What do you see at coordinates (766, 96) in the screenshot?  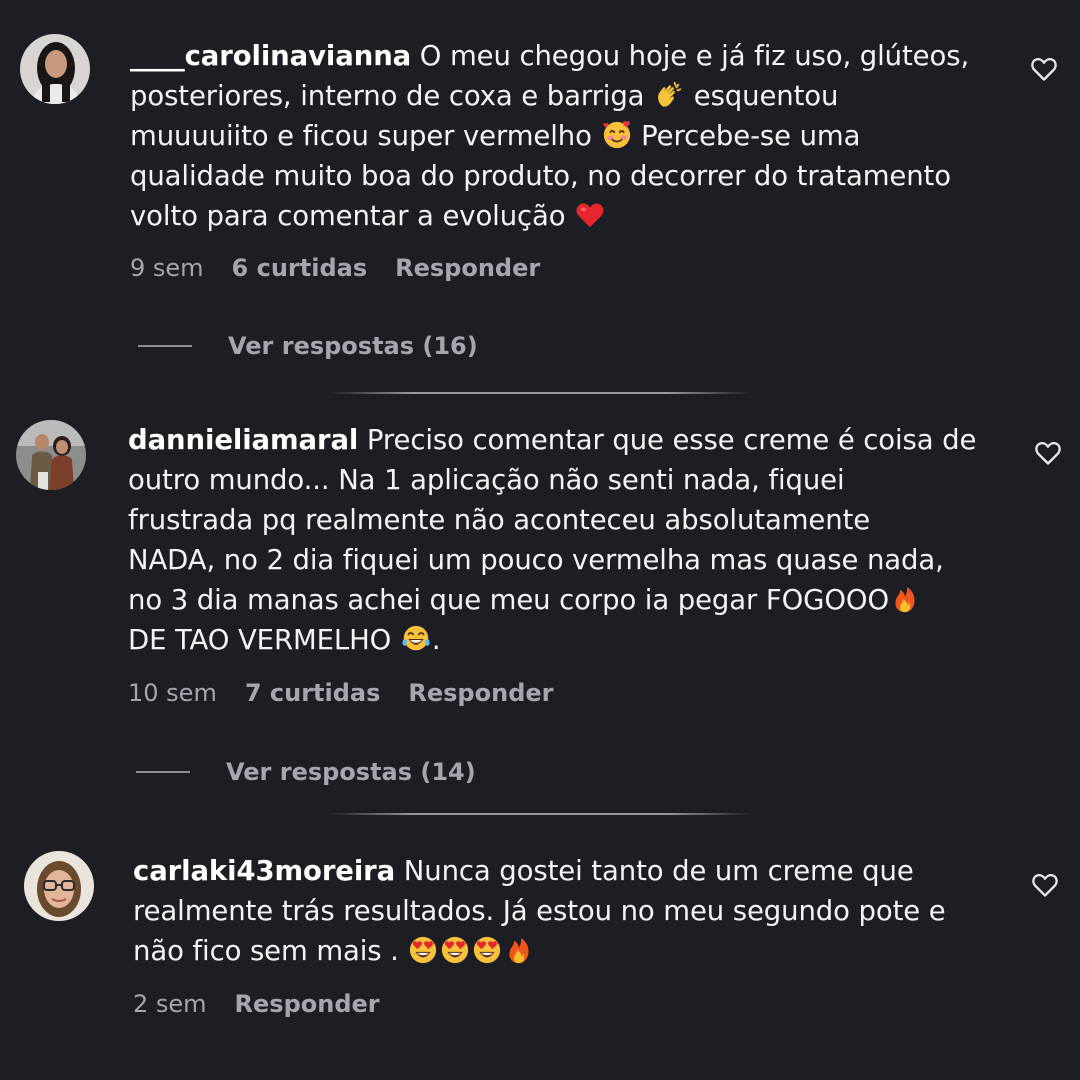 I see `comment-text-segment: esquentou` at bounding box center [766, 96].